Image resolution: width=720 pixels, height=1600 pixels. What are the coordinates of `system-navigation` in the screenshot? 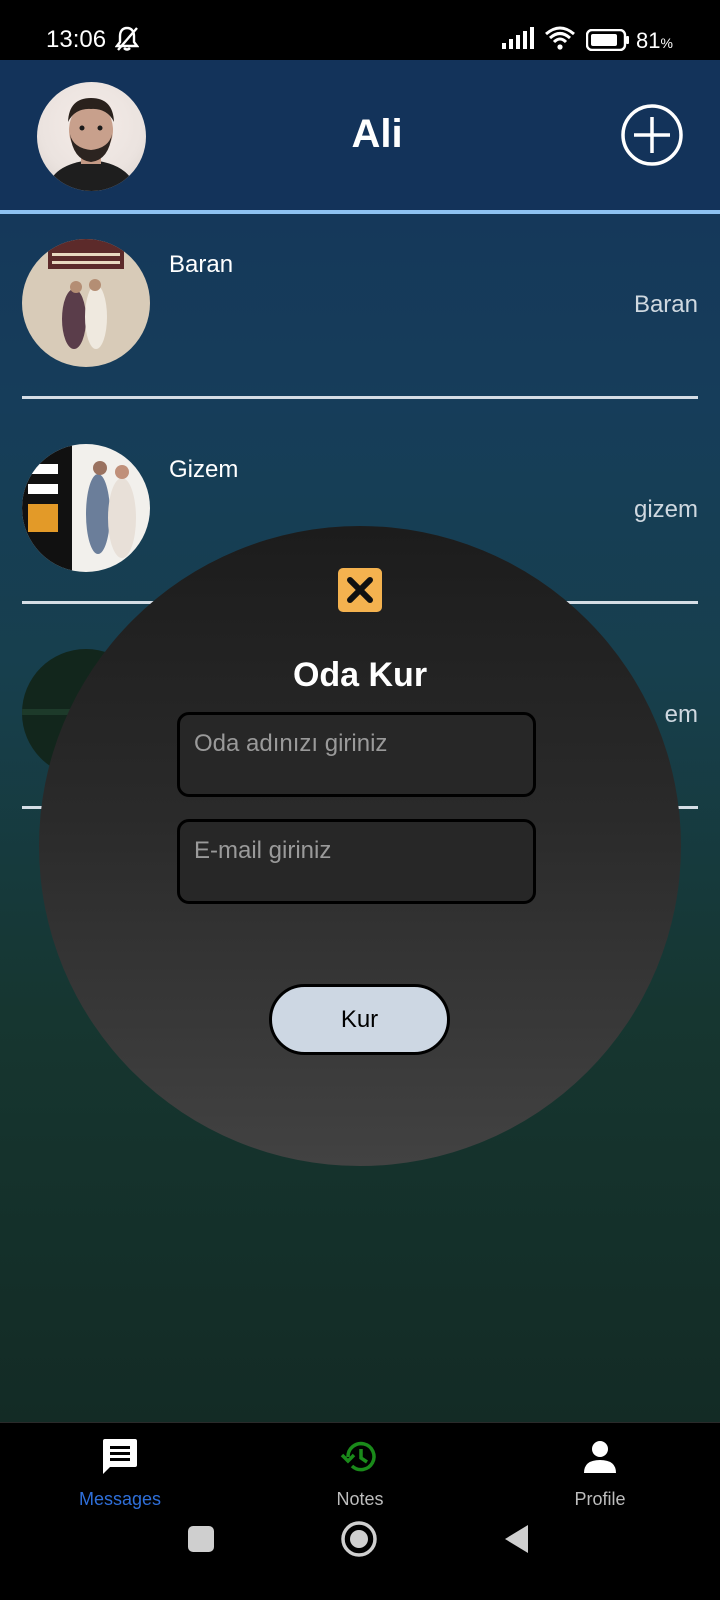 It's located at (360, 1555).